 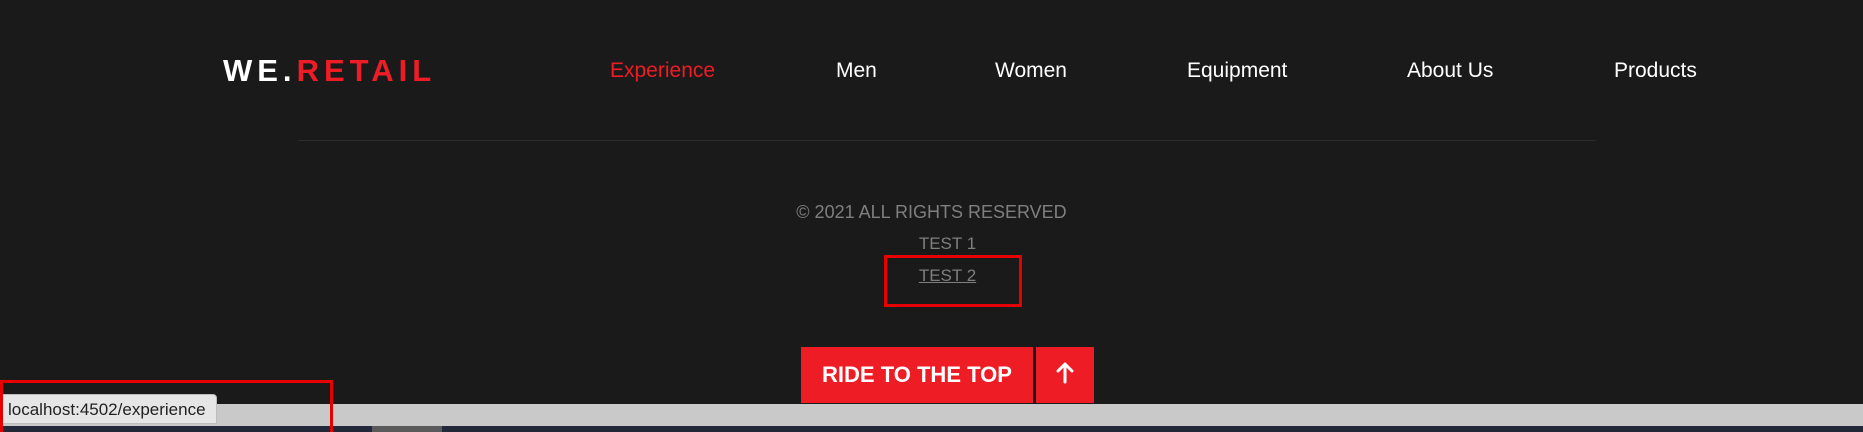 I want to click on logo-we: WE., so click(x=260, y=70).